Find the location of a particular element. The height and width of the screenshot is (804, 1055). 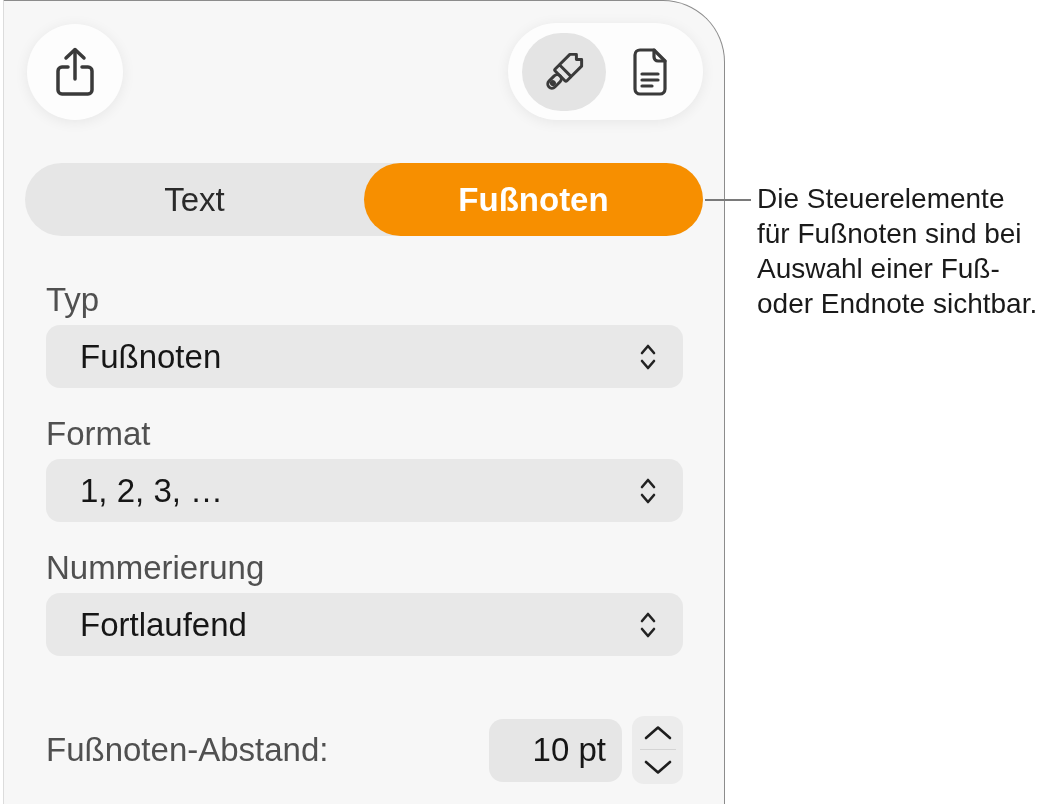

format-inspector-button is located at coordinates (564, 71).